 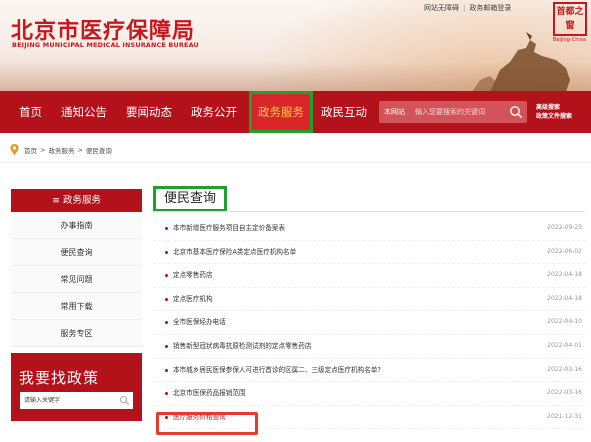 What do you see at coordinates (214, 112) in the screenshot?
I see `nav-gov-affairs: 政务公开` at bounding box center [214, 112].